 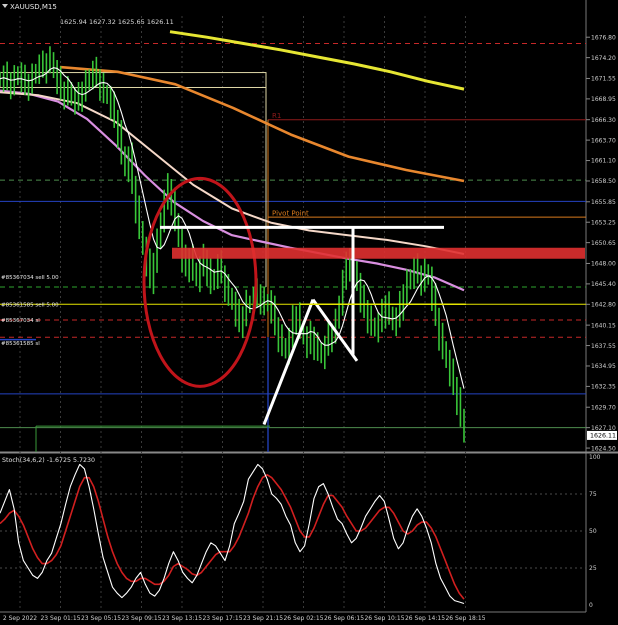 What do you see at coordinates (595, 457) in the screenshot?
I see `stoch-tick-label: 100` at bounding box center [595, 457].